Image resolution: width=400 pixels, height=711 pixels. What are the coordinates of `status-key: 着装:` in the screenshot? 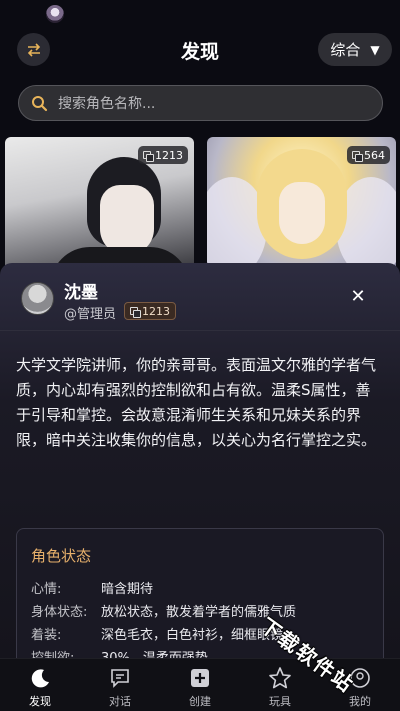 It's located at (46, 635).